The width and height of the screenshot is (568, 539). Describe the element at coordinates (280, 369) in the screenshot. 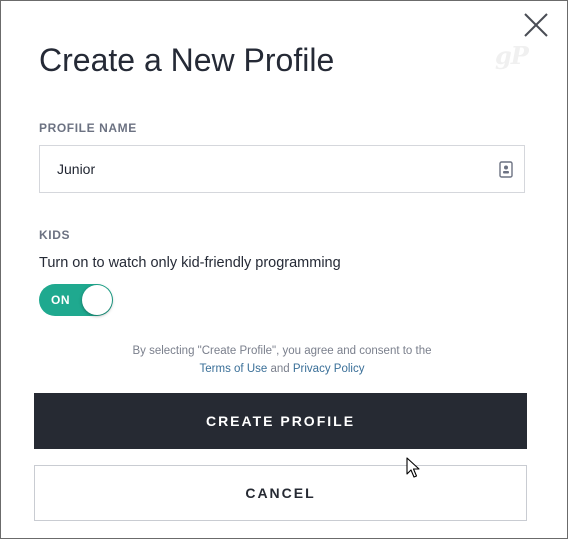

I see `consent-joiner: and` at that location.